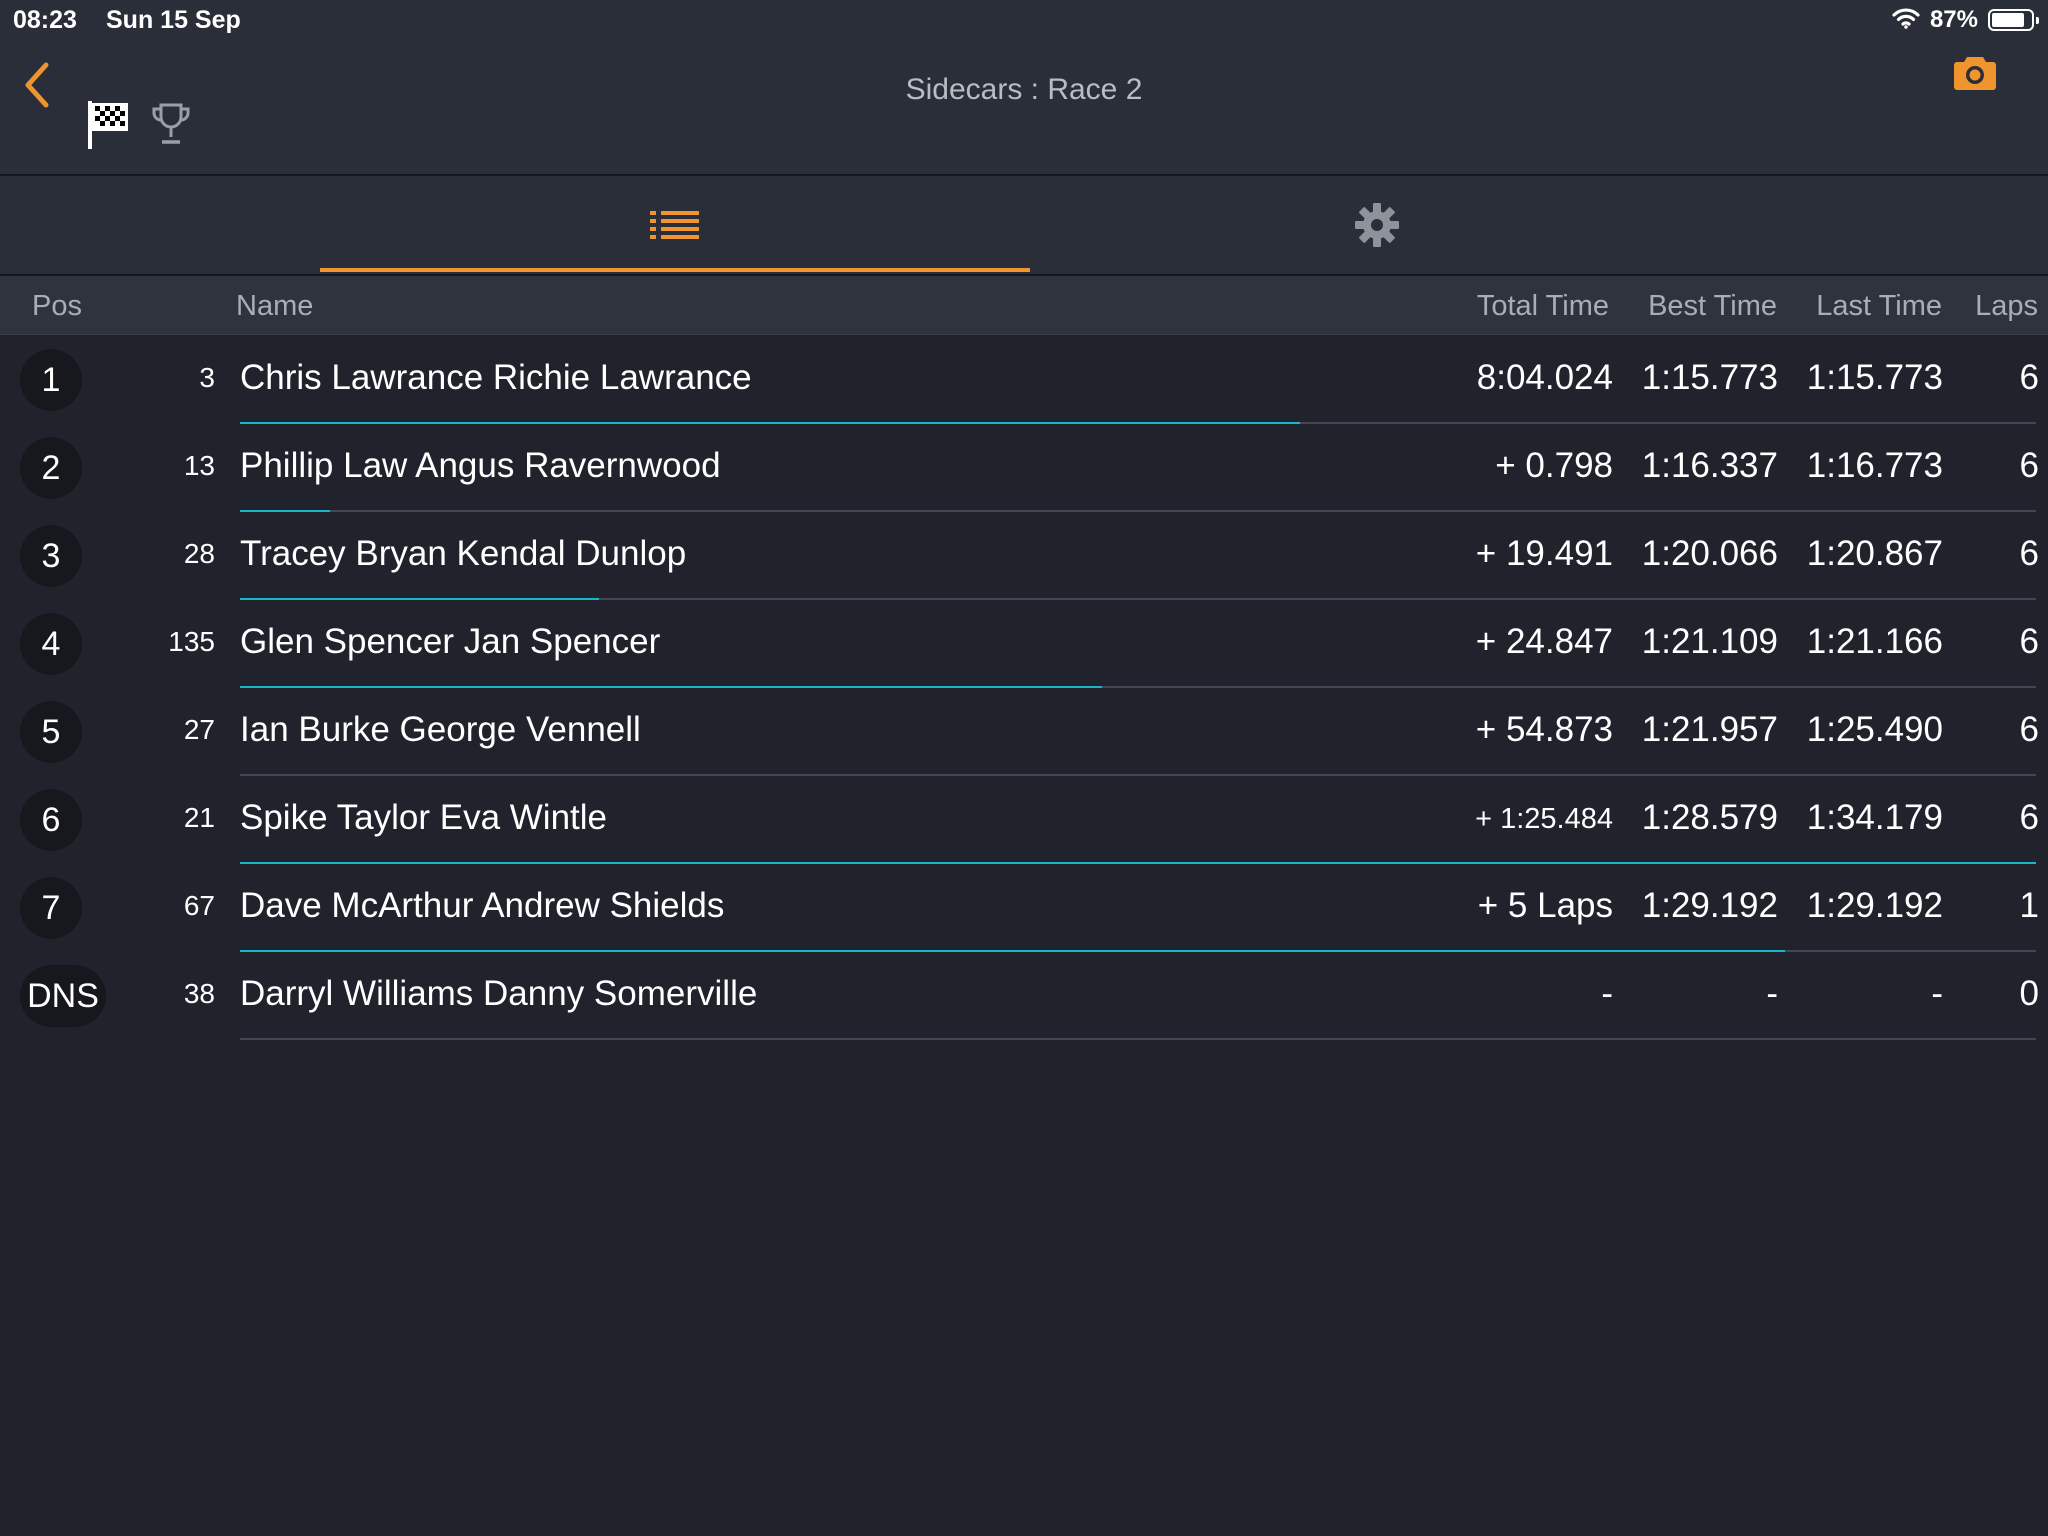  Describe the element at coordinates (51, 732) in the screenshot. I see `position-badge: 5` at that location.